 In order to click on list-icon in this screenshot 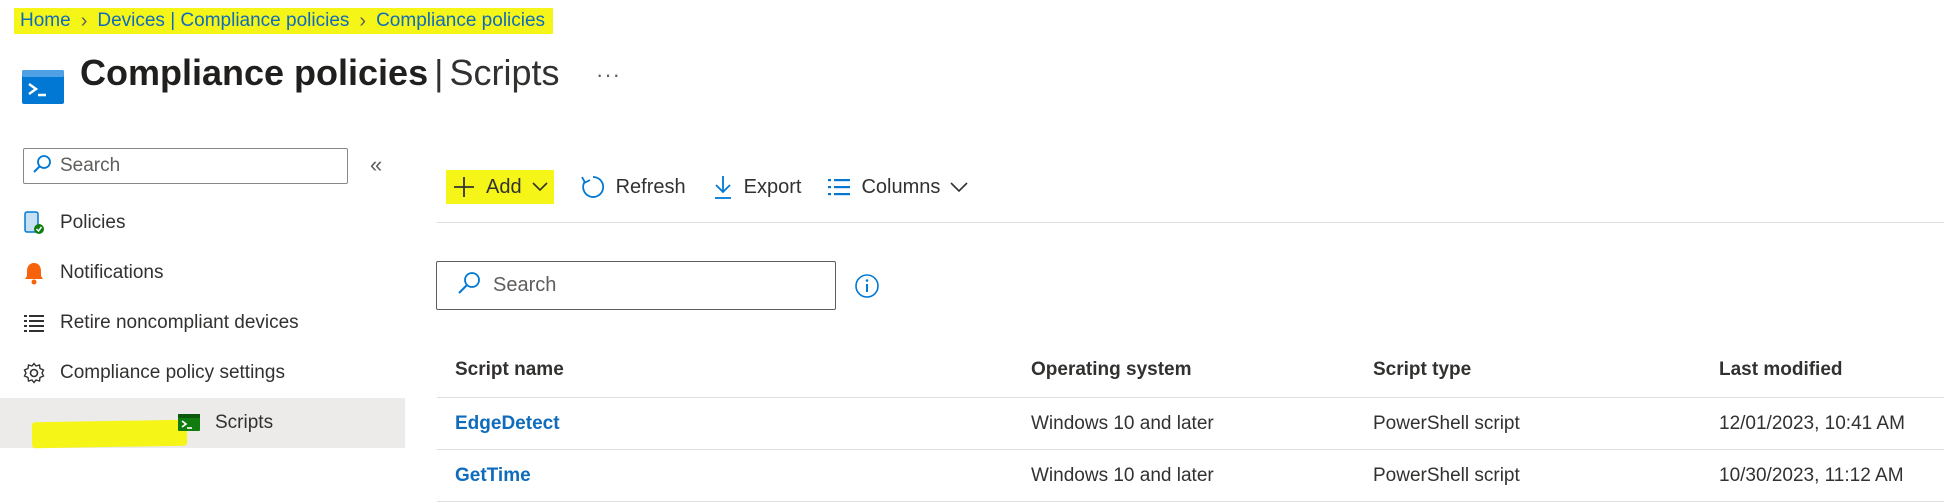, I will do `click(34, 323)`.